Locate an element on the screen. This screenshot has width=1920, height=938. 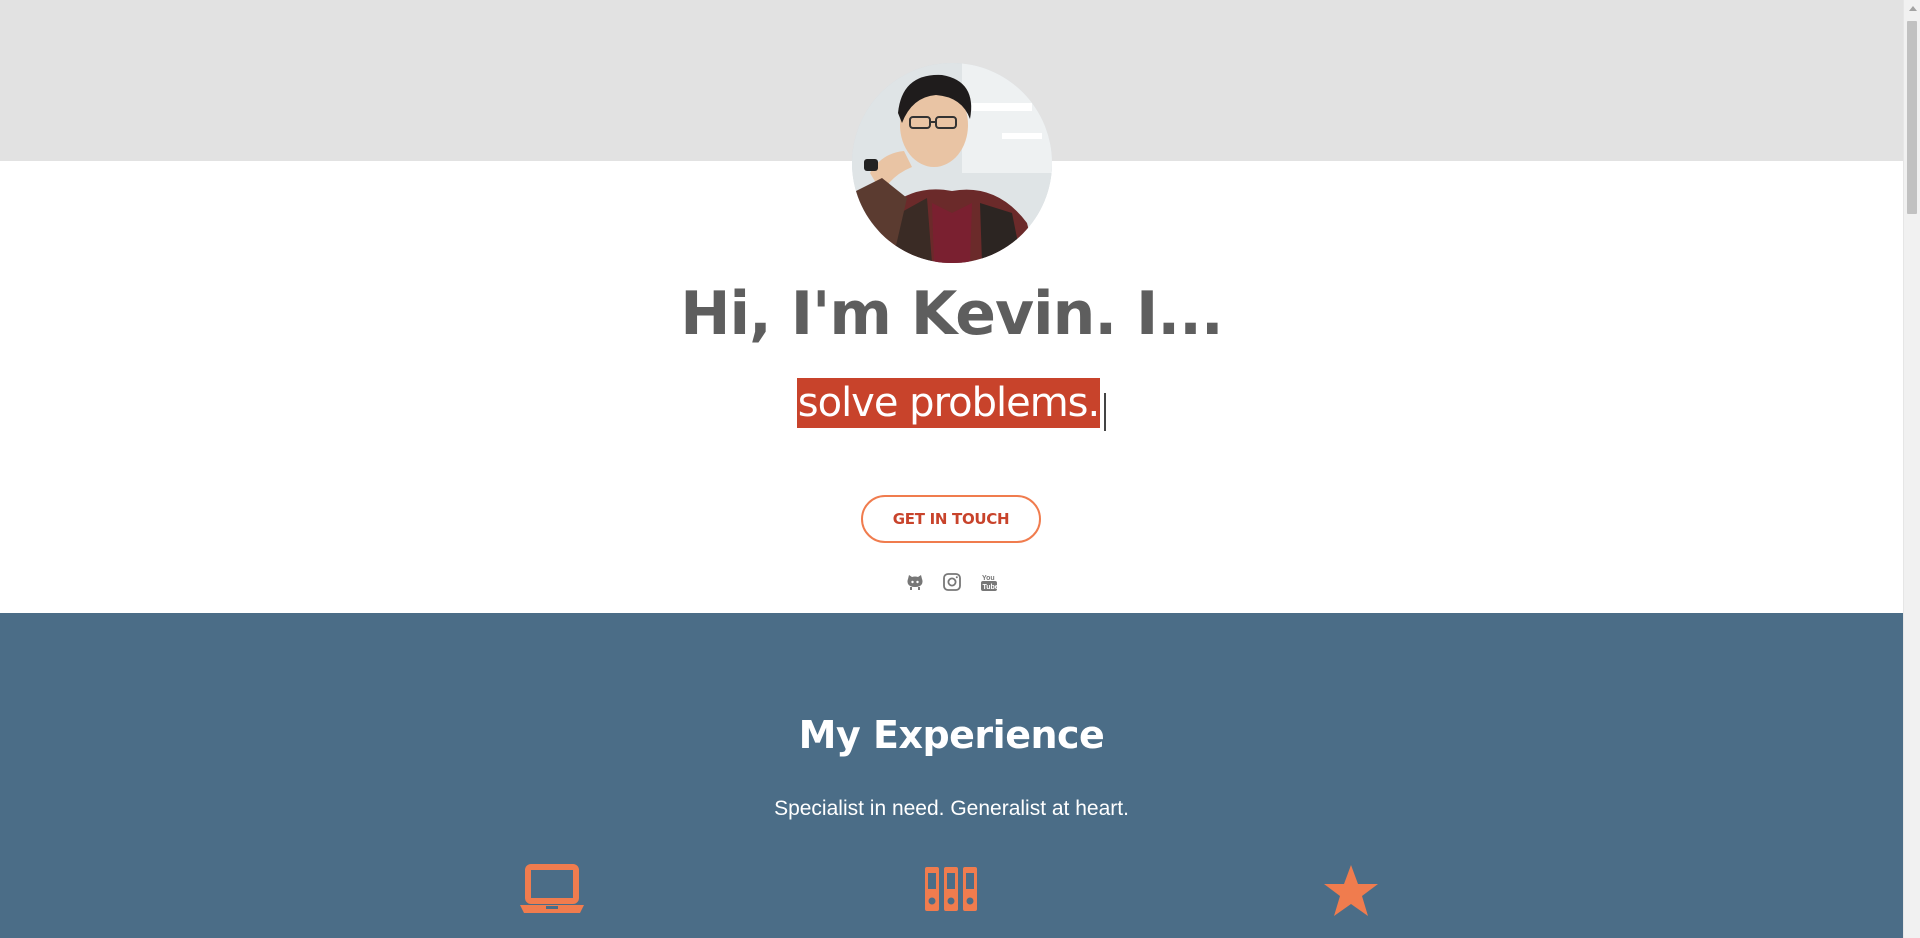
github-icon is located at coordinates (915, 582).